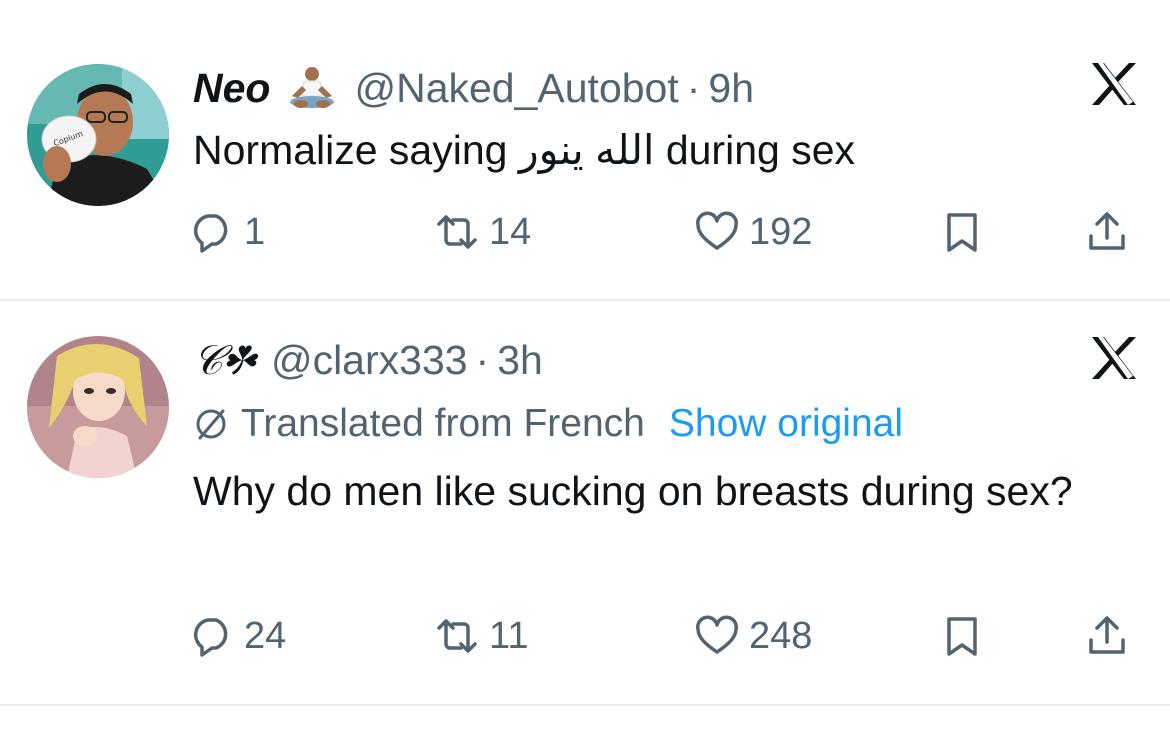  I want to click on avatar-image, so click(98, 407).